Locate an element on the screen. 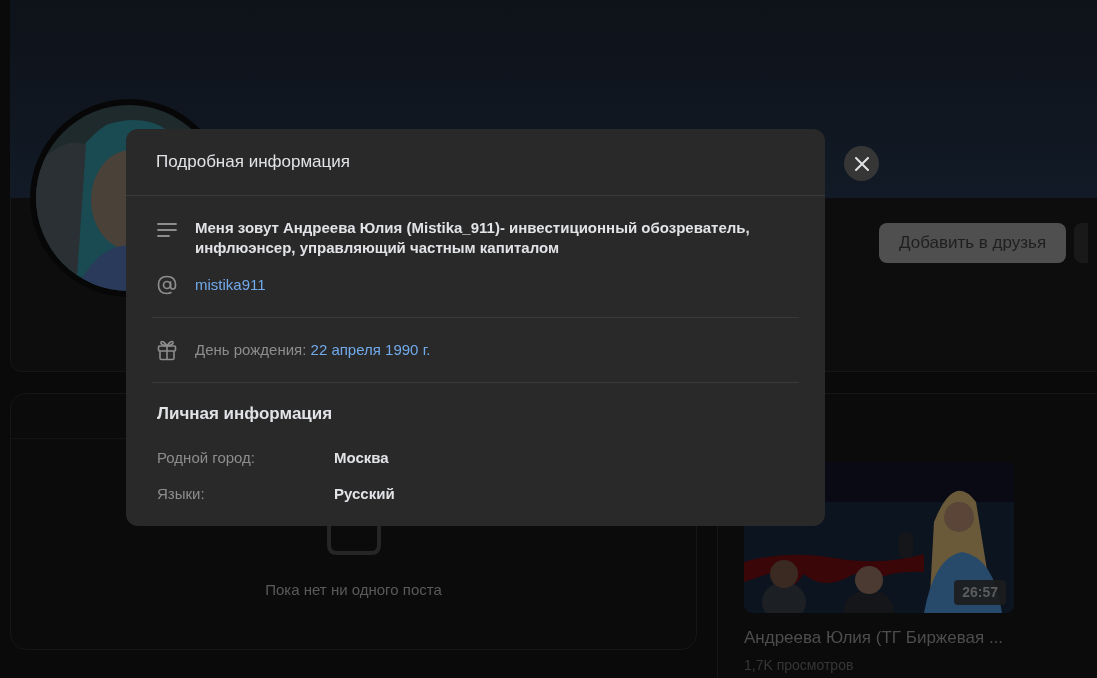 The image size is (1097, 678). birthday-label: День рождения: is located at coordinates (251, 349).